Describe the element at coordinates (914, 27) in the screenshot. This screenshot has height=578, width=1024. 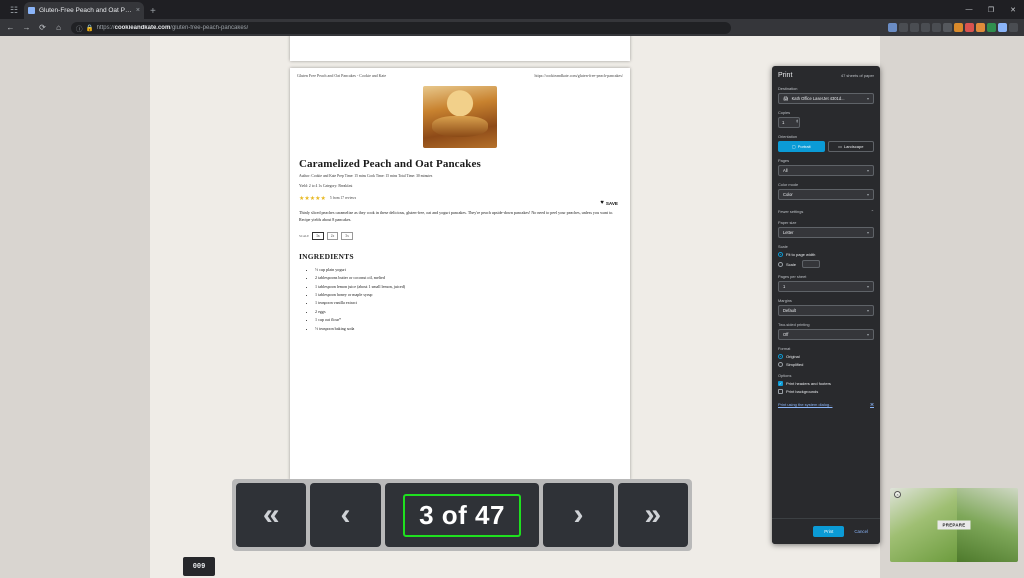
I see `downloads-icon` at that location.